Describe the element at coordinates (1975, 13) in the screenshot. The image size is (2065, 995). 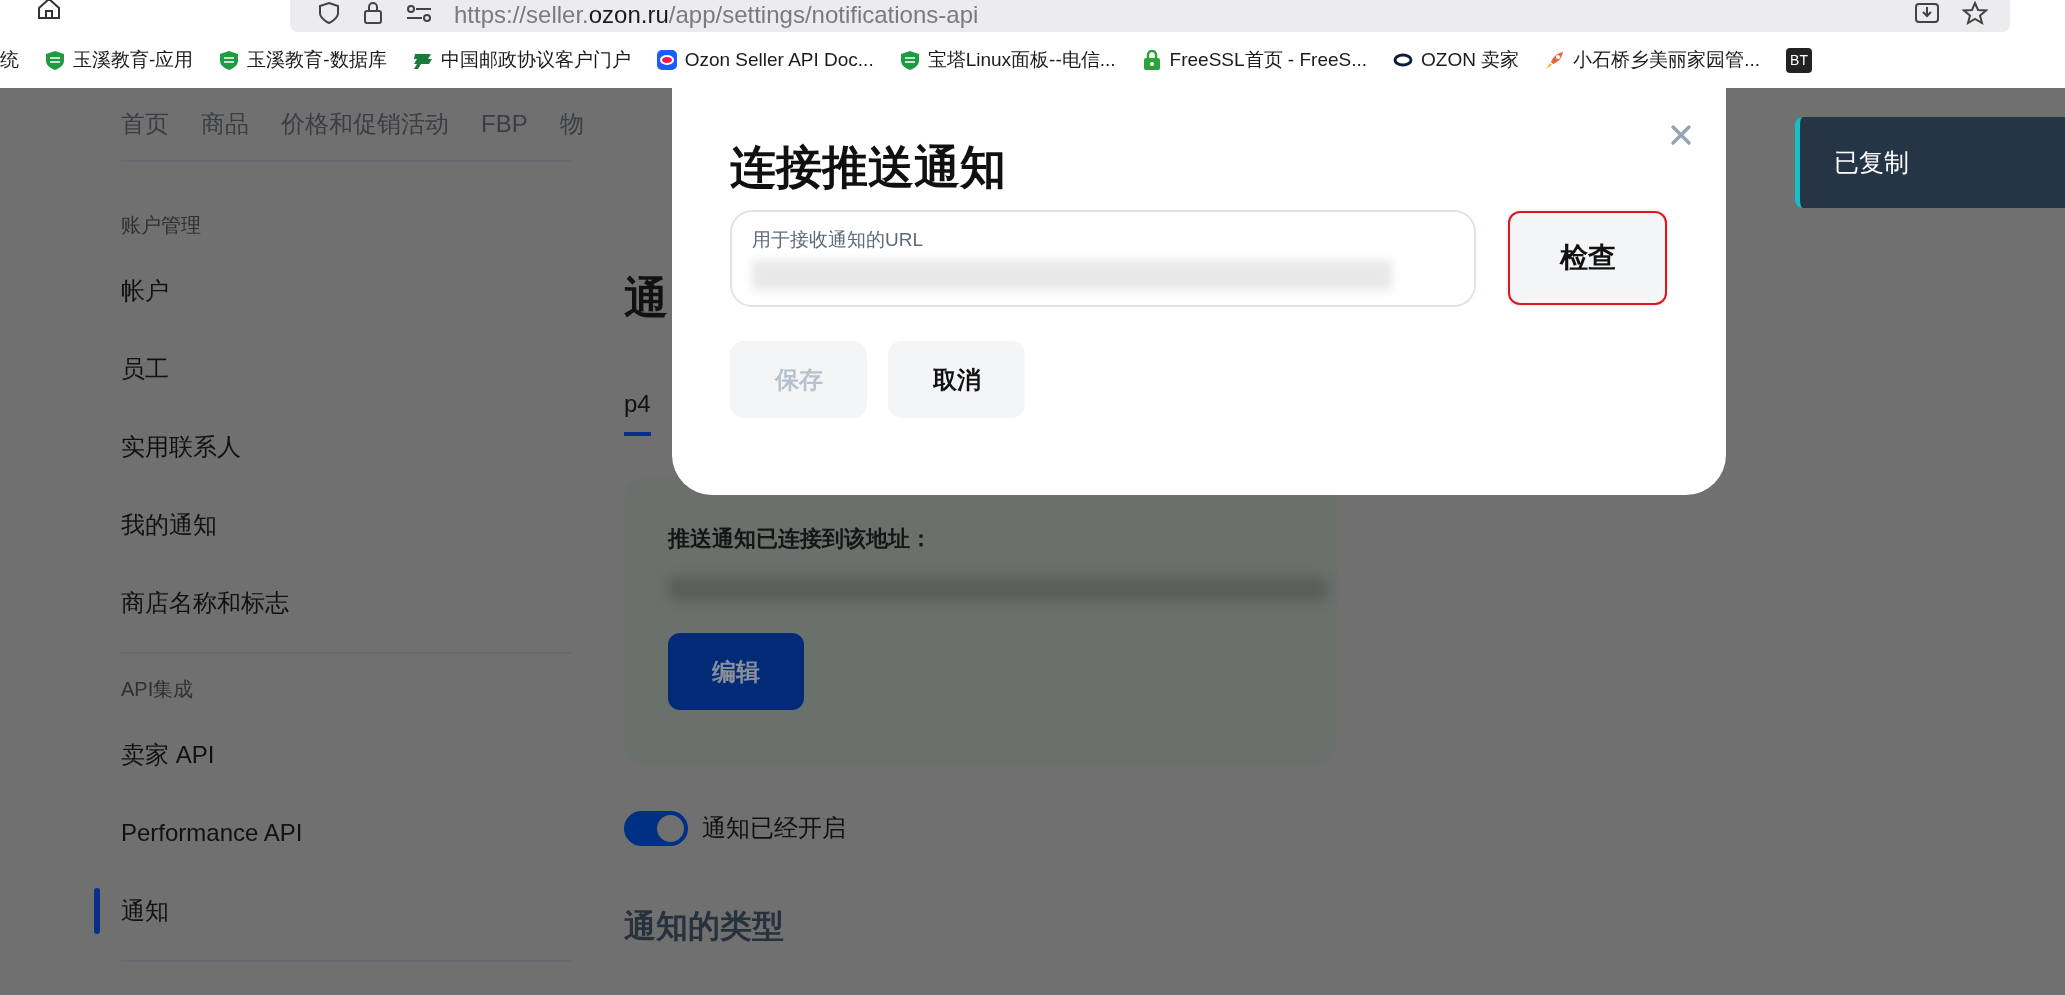
I see `star-icon` at that location.